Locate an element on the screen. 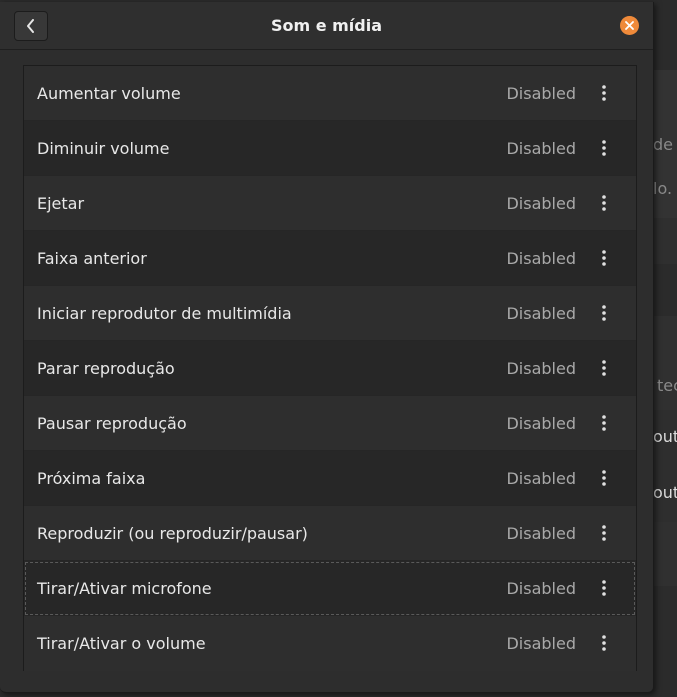  back-button is located at coordinates (31, 26).